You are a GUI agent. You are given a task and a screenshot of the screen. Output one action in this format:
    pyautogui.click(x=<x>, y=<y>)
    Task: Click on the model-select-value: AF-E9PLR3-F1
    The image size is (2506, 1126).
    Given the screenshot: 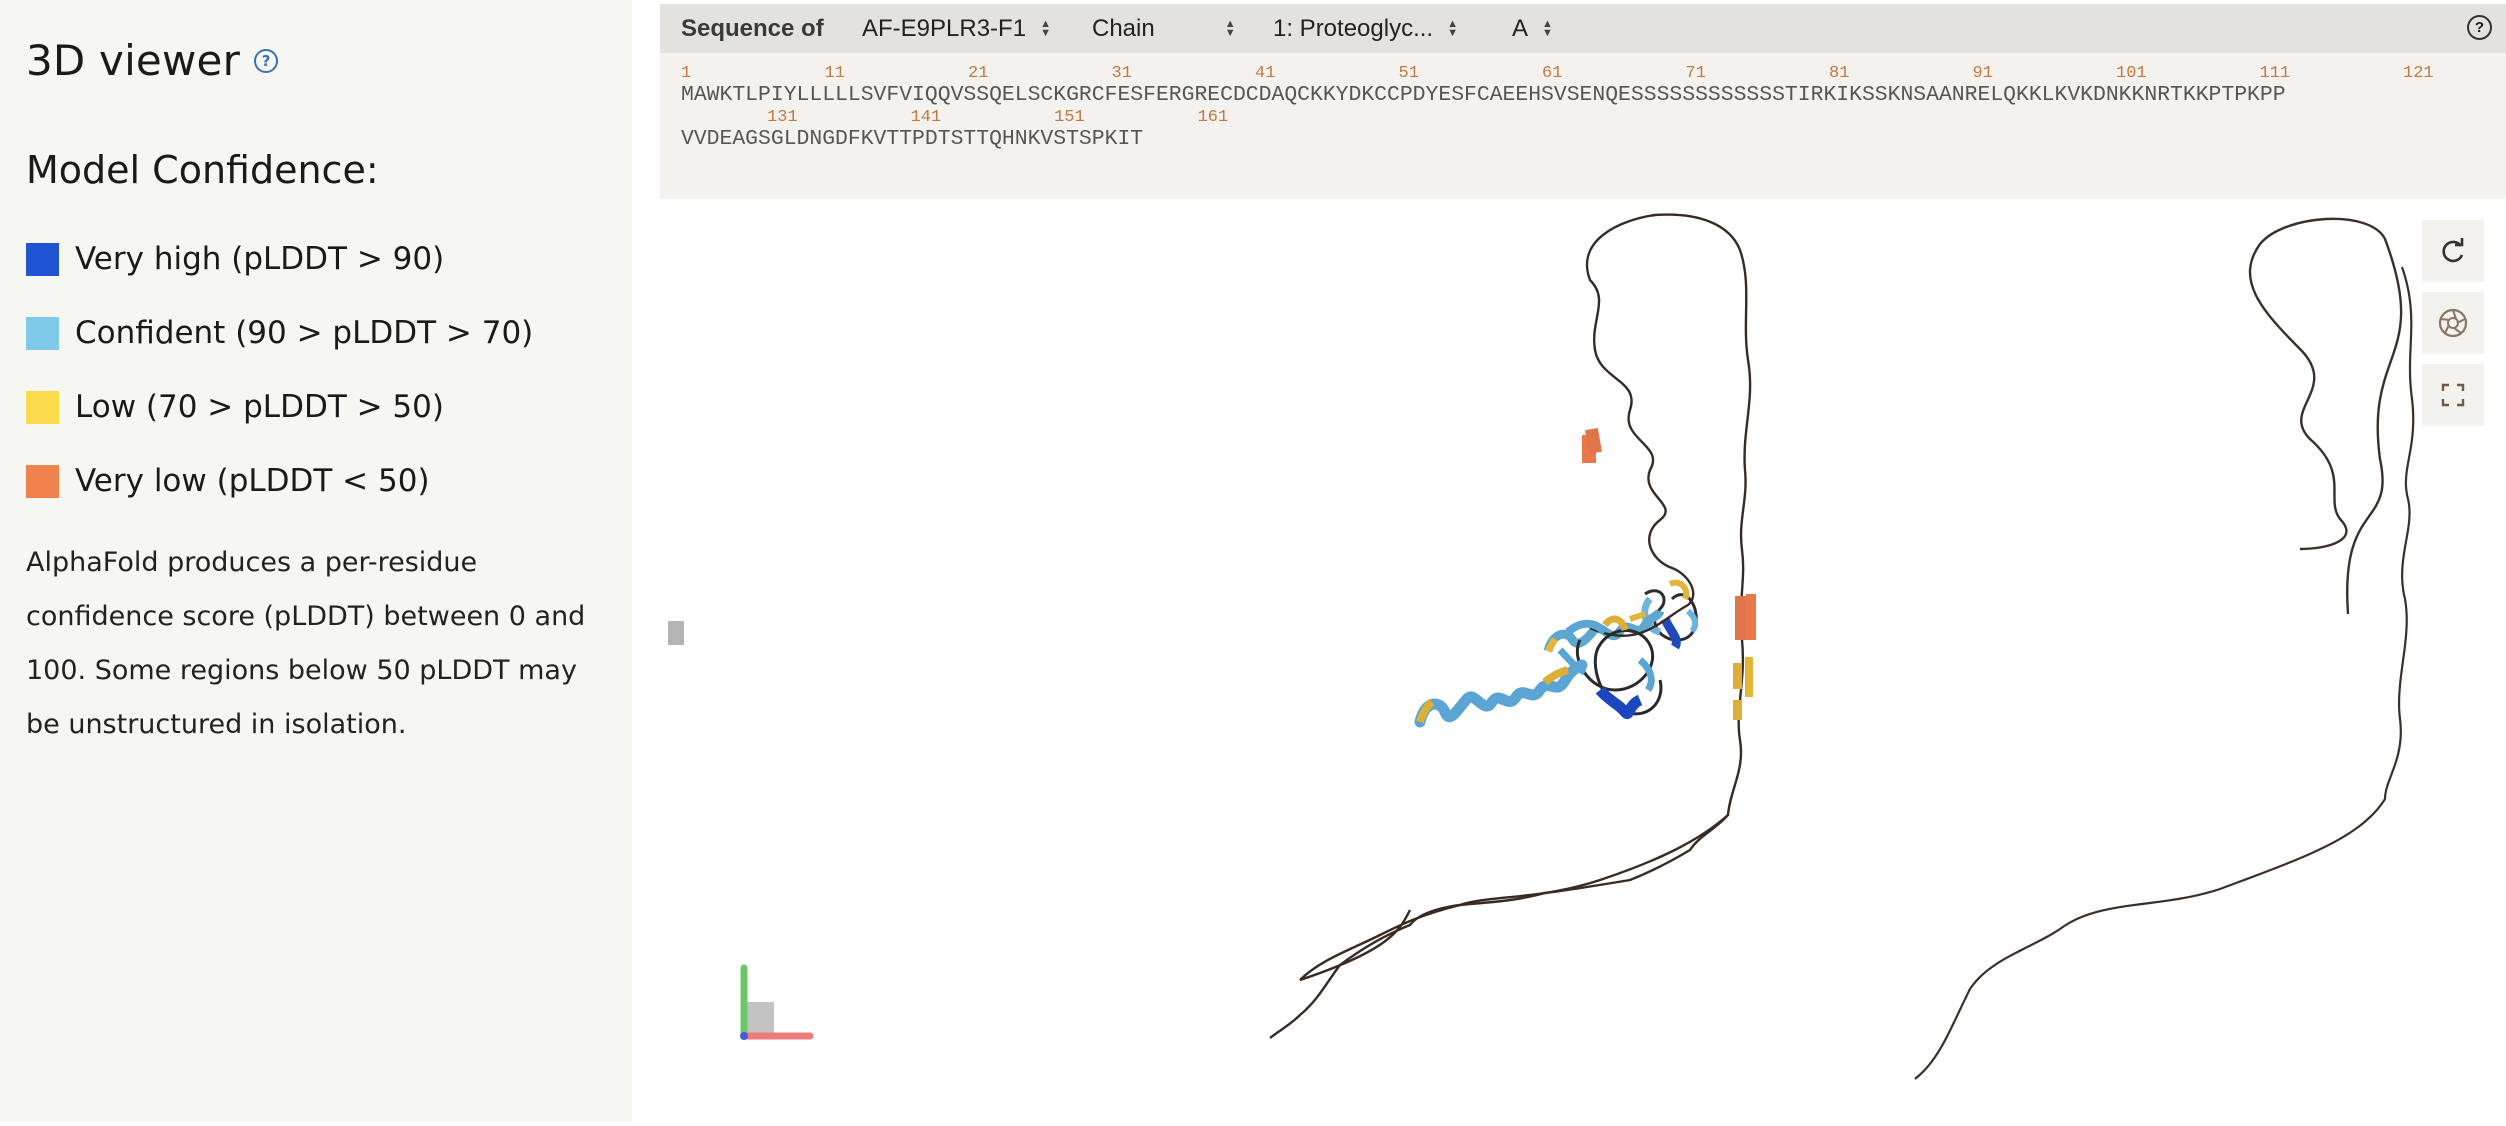 What is the action you would take?
    pyautogui.click(x=944, y=28)
    